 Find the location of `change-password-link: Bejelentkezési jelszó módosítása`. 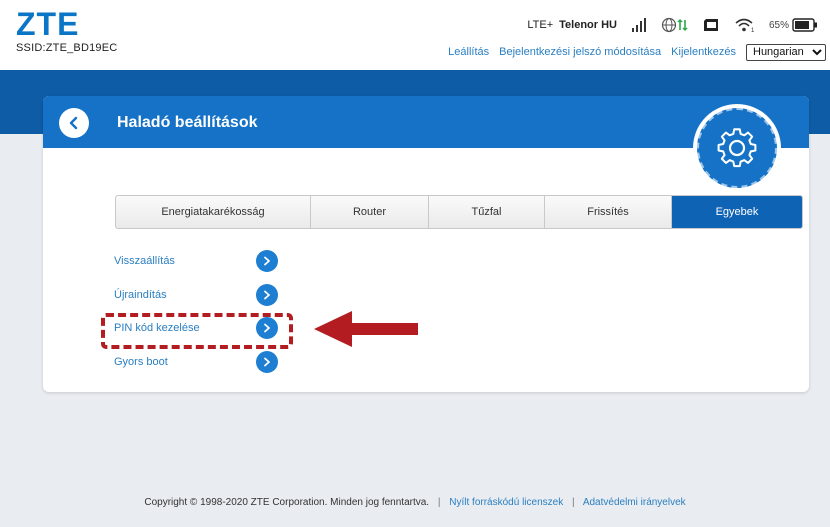

change-password-link: Bejelentkezési jelszó módosítása is located at coordinates (580, 52).